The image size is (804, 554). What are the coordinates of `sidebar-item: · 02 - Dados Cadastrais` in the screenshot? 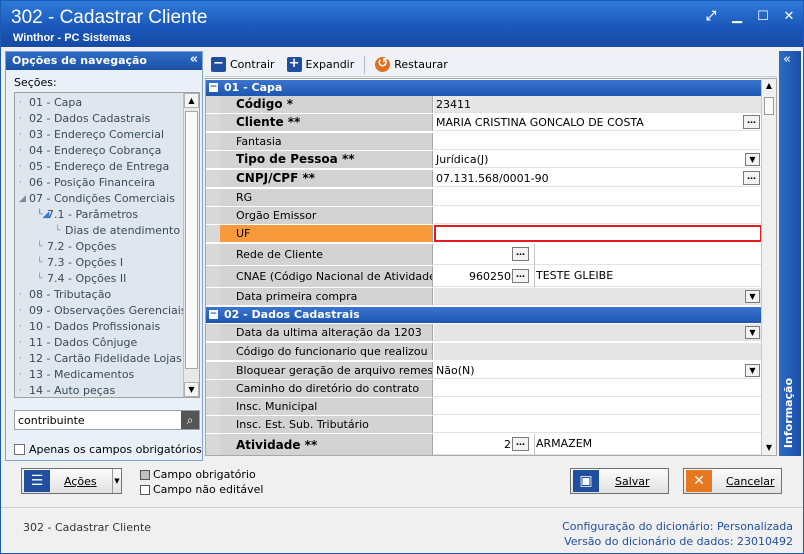 It's located at (101, 119).